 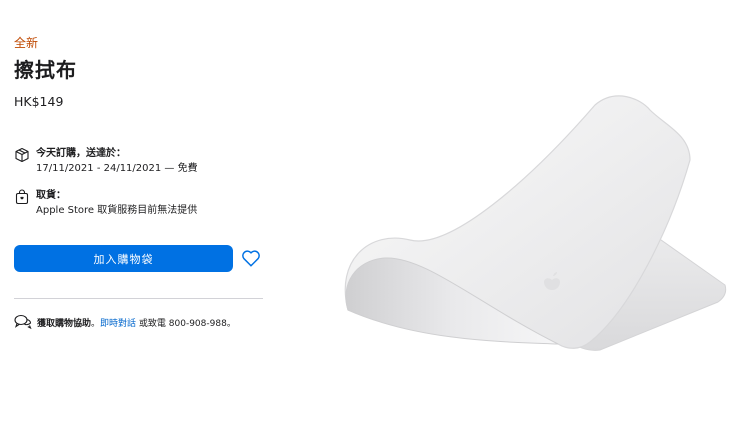 What do you see at coordinates (45, 70) in the screenshot?
I see `product-title: 擦拭布` at bounding box center [45, 70].